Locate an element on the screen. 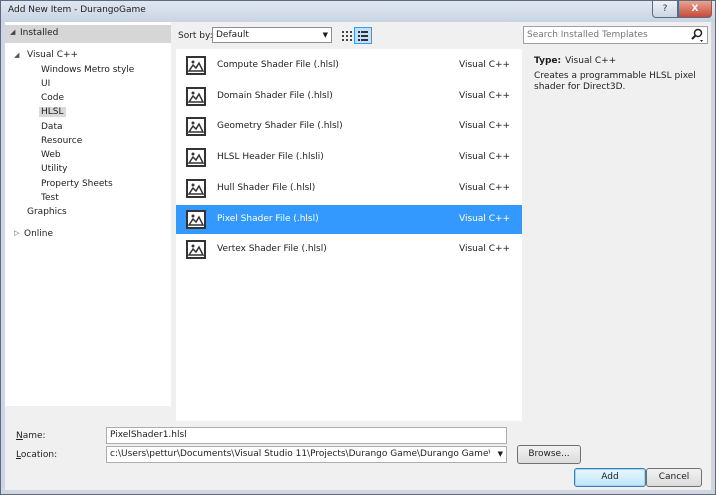  template-name: Compute Shader File (.hlsl) is located at coordinates (278, 65).